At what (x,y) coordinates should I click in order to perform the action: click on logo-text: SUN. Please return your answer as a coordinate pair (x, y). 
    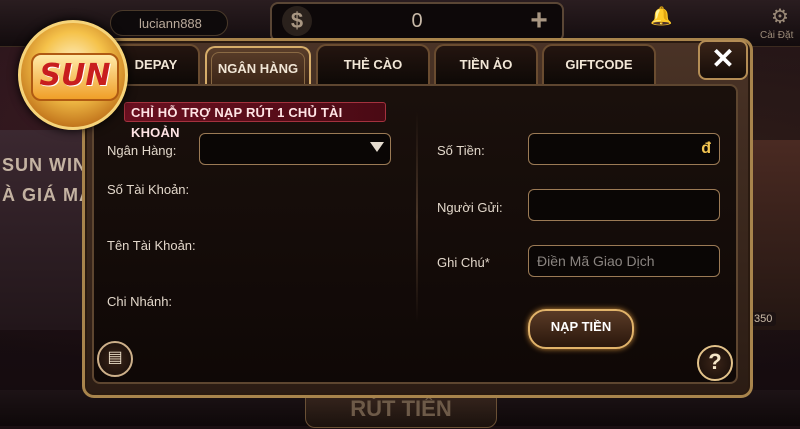
    Looking at the image, I should click on (75, 75).